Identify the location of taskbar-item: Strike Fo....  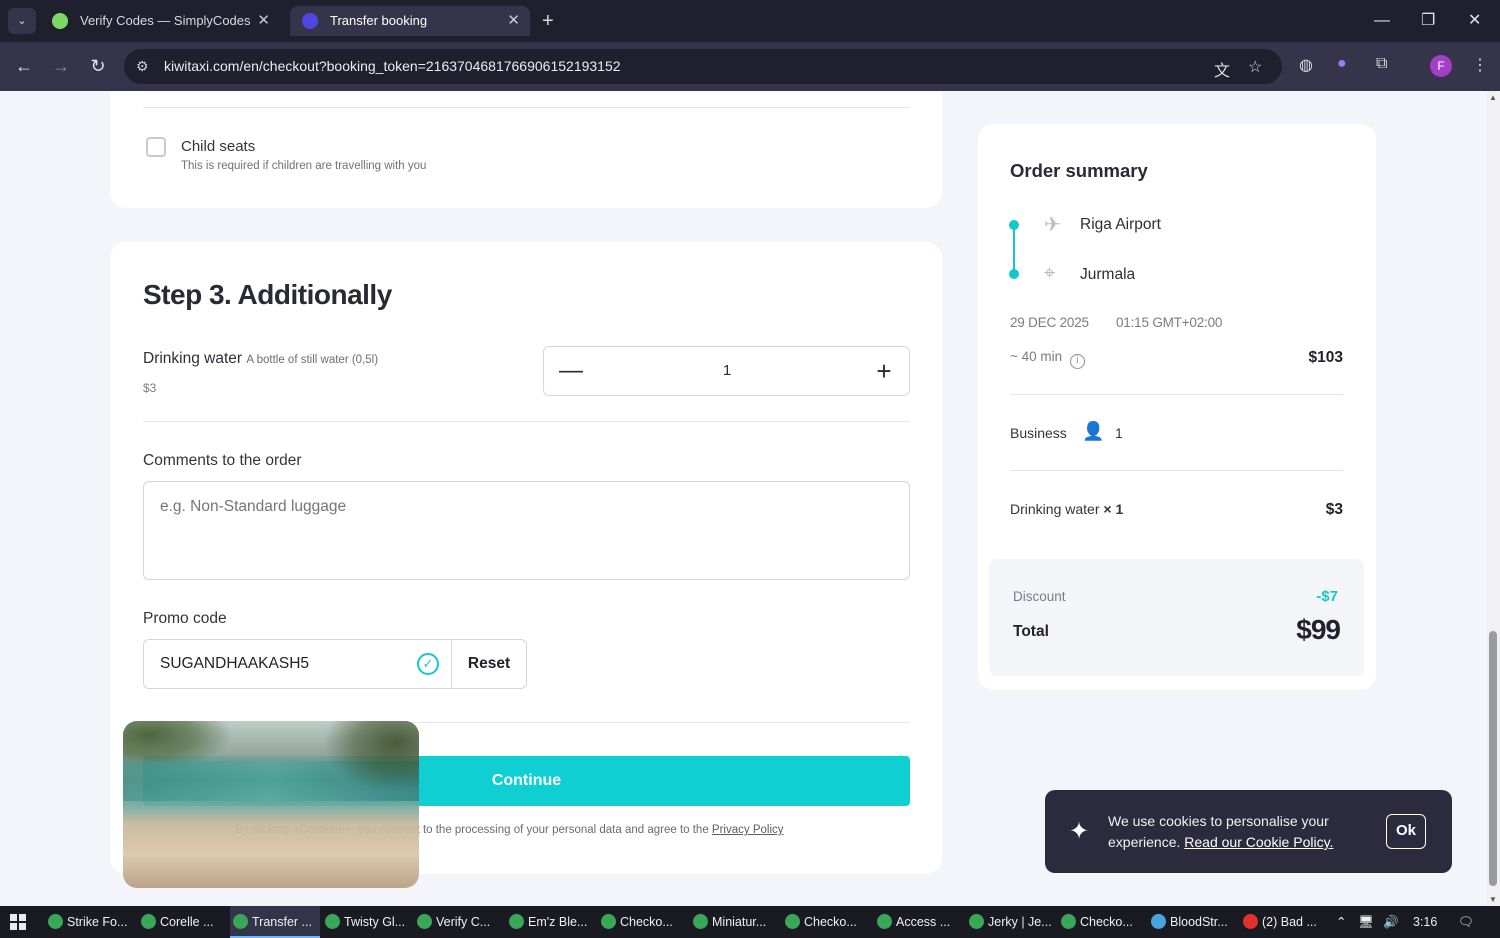
(90, 922).